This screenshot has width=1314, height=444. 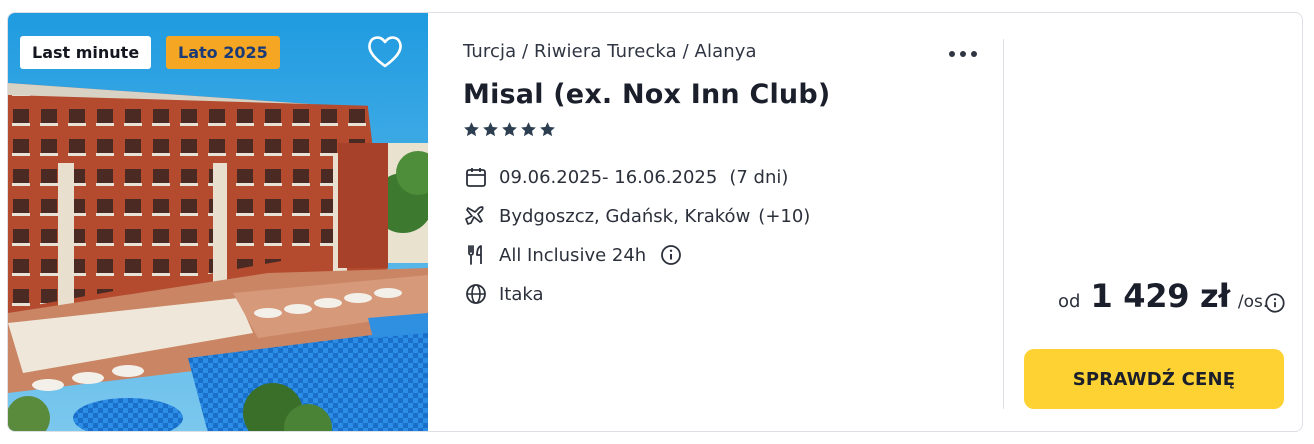 I want to click on board-row: All Inclusive 24h, so click(x=578, y=255).